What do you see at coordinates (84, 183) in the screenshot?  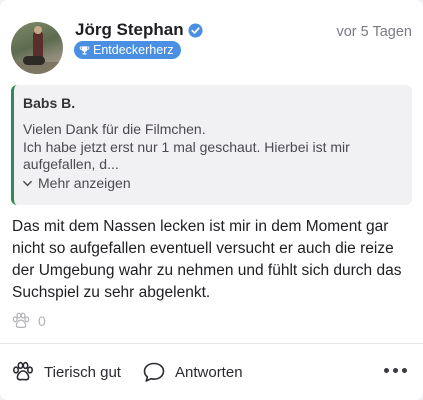 I see `show-more-label: Mehr anzeigen` at bounding box center [84, 183].